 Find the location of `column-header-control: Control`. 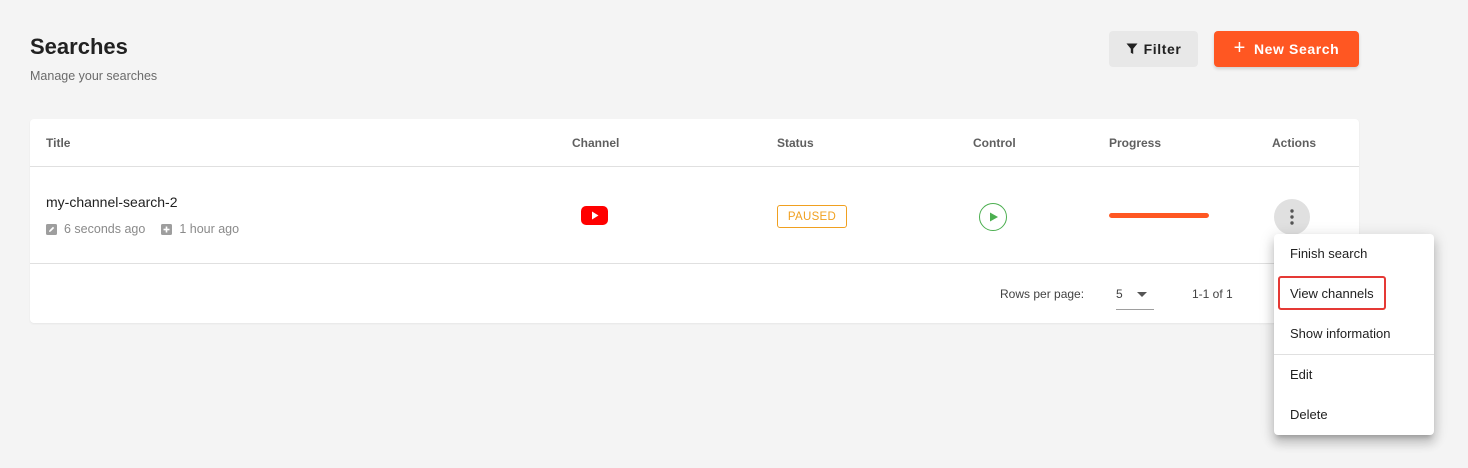

column-header-control: Control is located at coordinates (994, 143).